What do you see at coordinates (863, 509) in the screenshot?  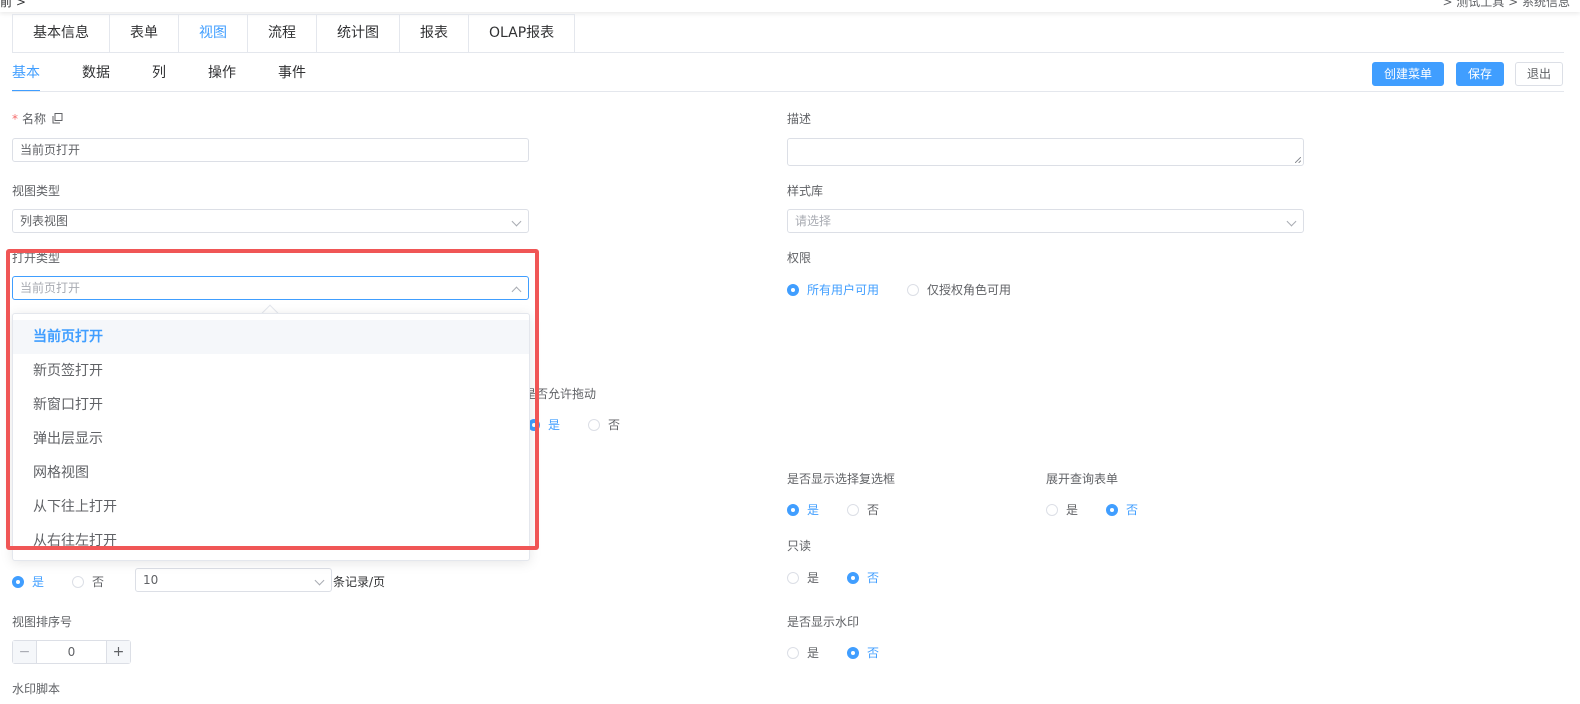 I see `show-checkbox-no-radio: 否` at bounding box center [863, 509].